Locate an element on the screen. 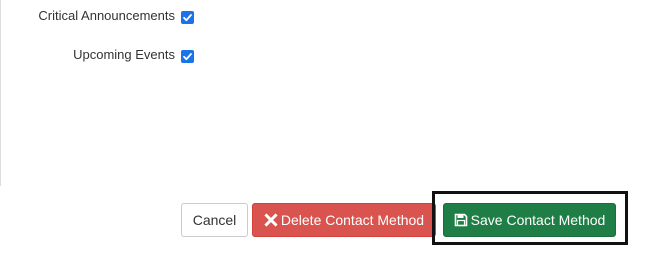  upcoming-events-label: Upcoming Events is located at coordinates (124, 54).